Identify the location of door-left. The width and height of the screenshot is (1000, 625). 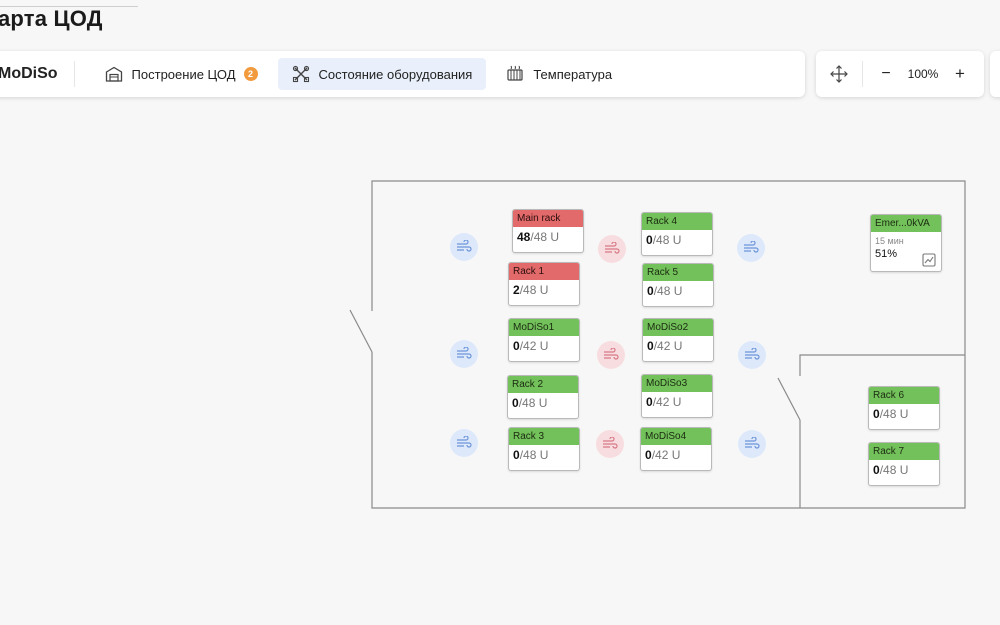
(361, 331).